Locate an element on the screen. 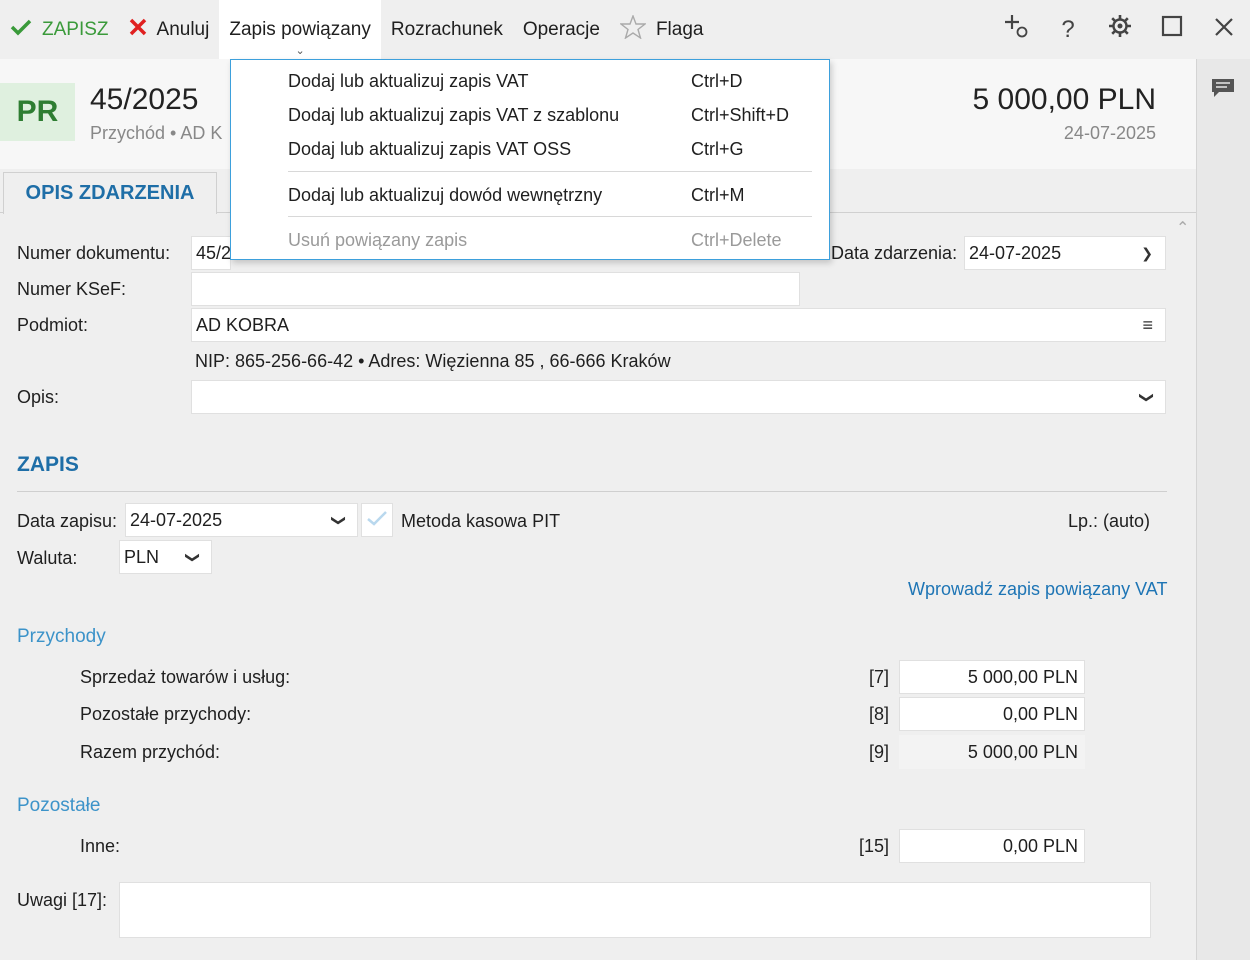 The height and width of the screenshot is (960, 1250). question-icon: ? is located at coordinates (1068, 29).